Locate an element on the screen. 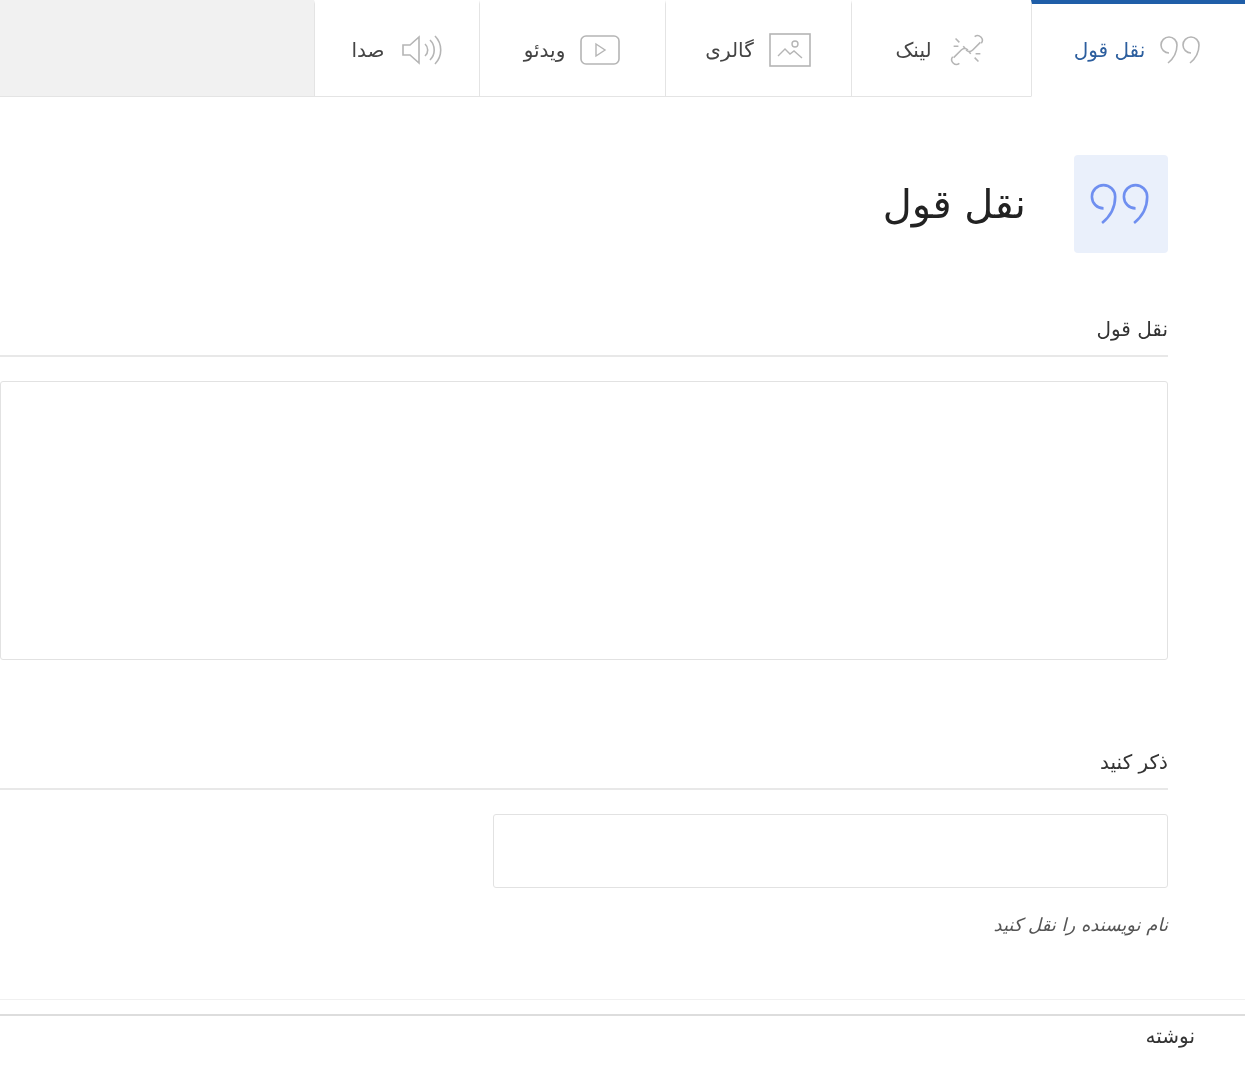 The image size is (1245, 1090). author-input-field is located at coordinates (830, 851).